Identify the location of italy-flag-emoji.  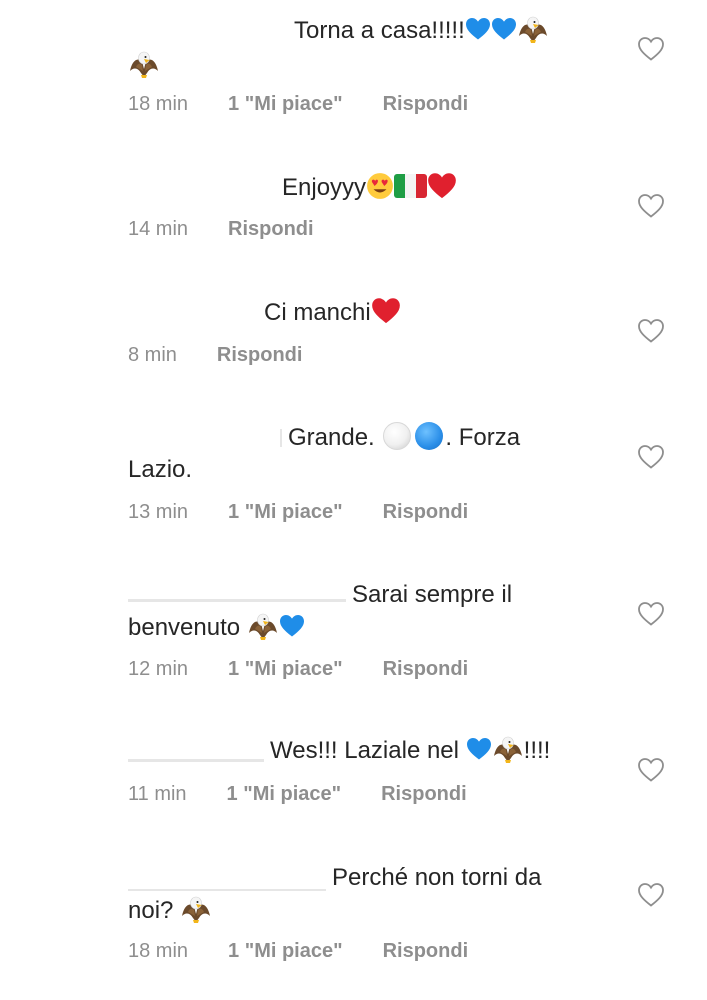
(411, 186).